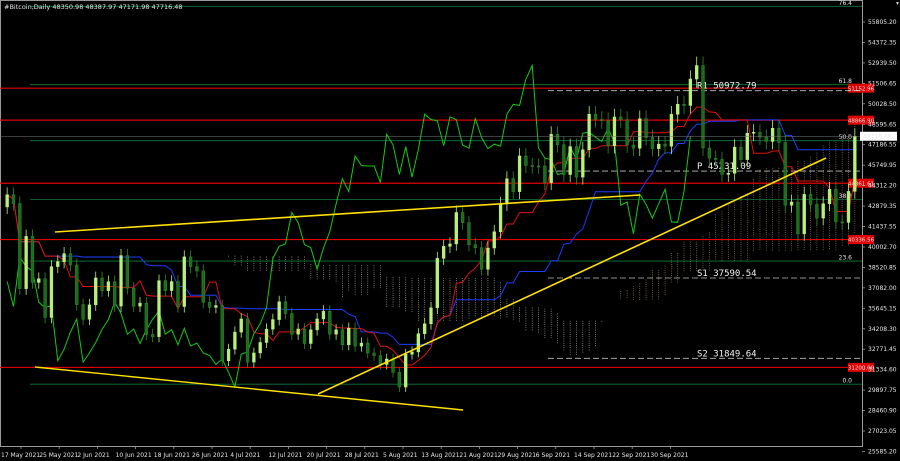 This screenshot has width=900, height=461. I want to click on date-tick-label: 12 Jul 2021, so click(285, 455).